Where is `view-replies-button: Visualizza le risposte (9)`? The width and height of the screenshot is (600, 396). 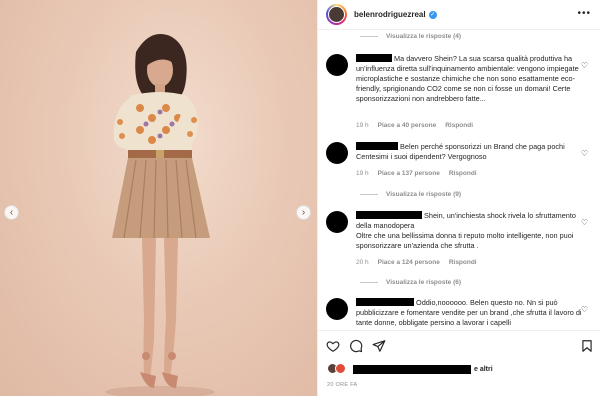
view-replies-button: Visualizza le risposte (9) is located at coordinates (410, 194).